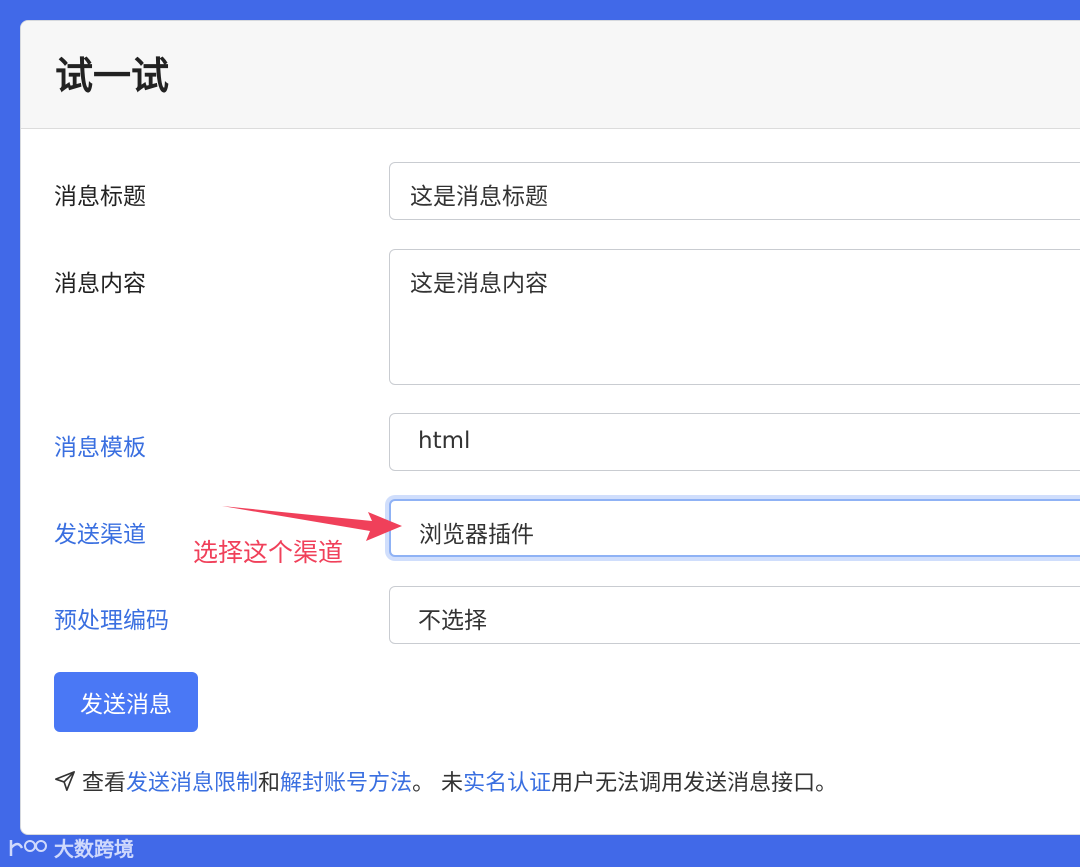 The height and width of the screenshot is (867, 1080). What do you see at coordinates (65, 781) in the screenshot?
I see `paper-plane-icon` at bounding box center [65, 781].